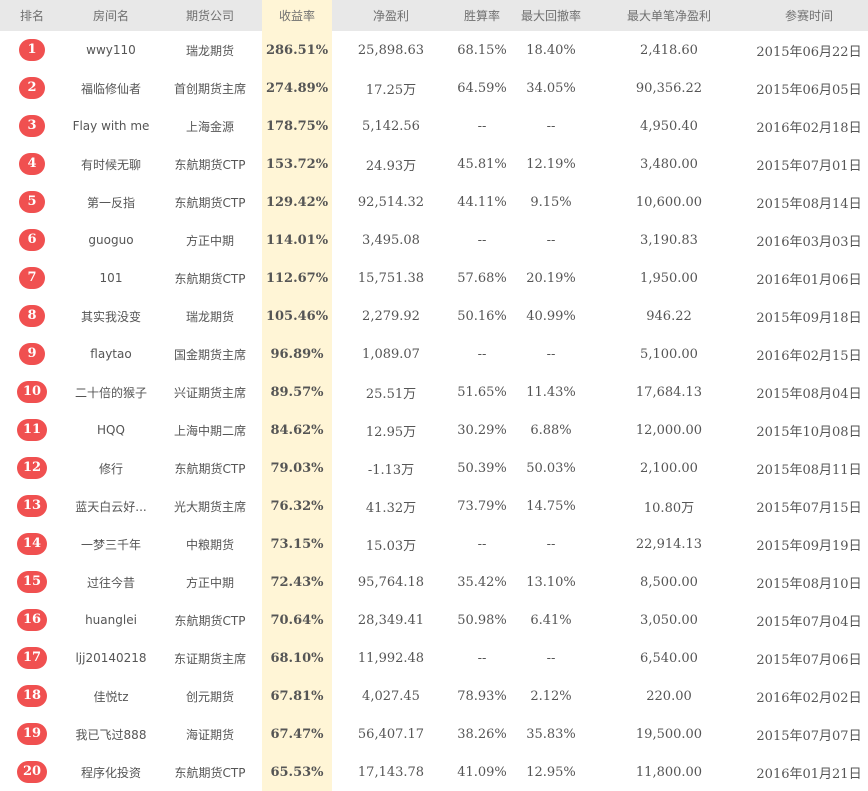 The height and width of the screenshot is (791, 868). Describe the element at coordinates (551, 316) in the screenshot. I see `max-drawdown-cell: 40.99%` at that location.